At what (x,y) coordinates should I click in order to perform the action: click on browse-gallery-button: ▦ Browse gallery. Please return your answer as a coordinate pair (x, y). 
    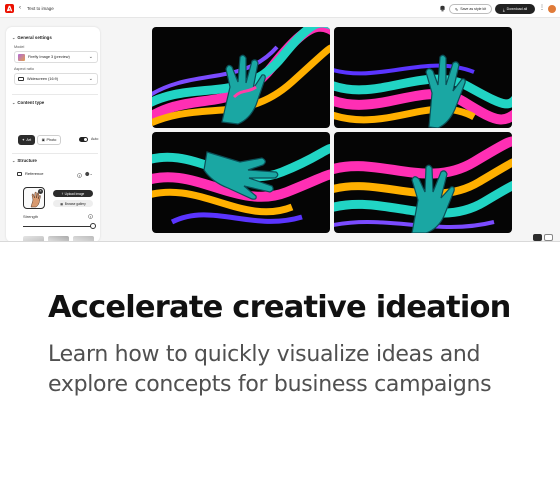
    Looking at the image, I should click on (73, 203).